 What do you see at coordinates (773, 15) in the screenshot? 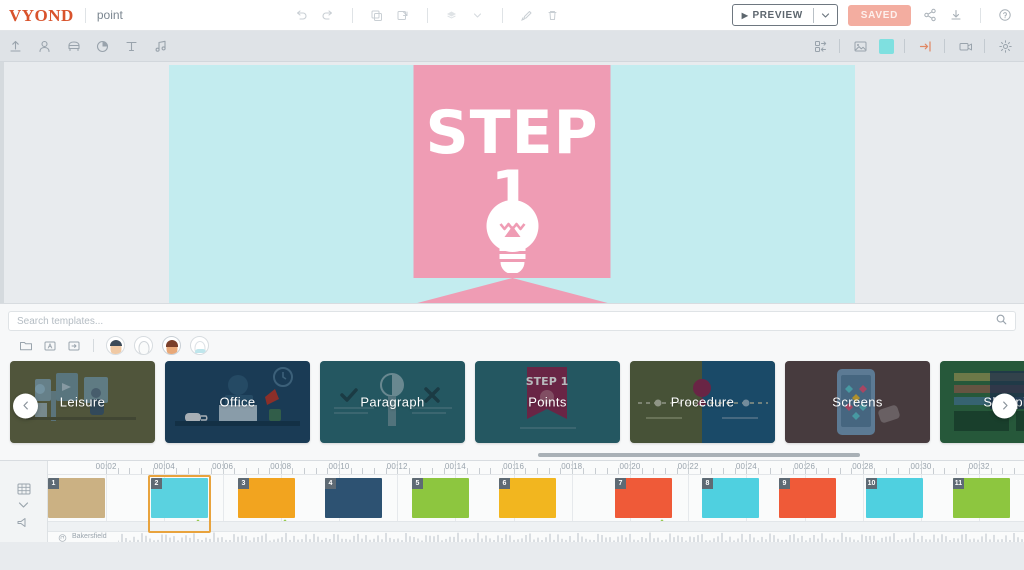
I see `preview-button-label: ▶ PREVIEW` at bounding box center [773, 15].